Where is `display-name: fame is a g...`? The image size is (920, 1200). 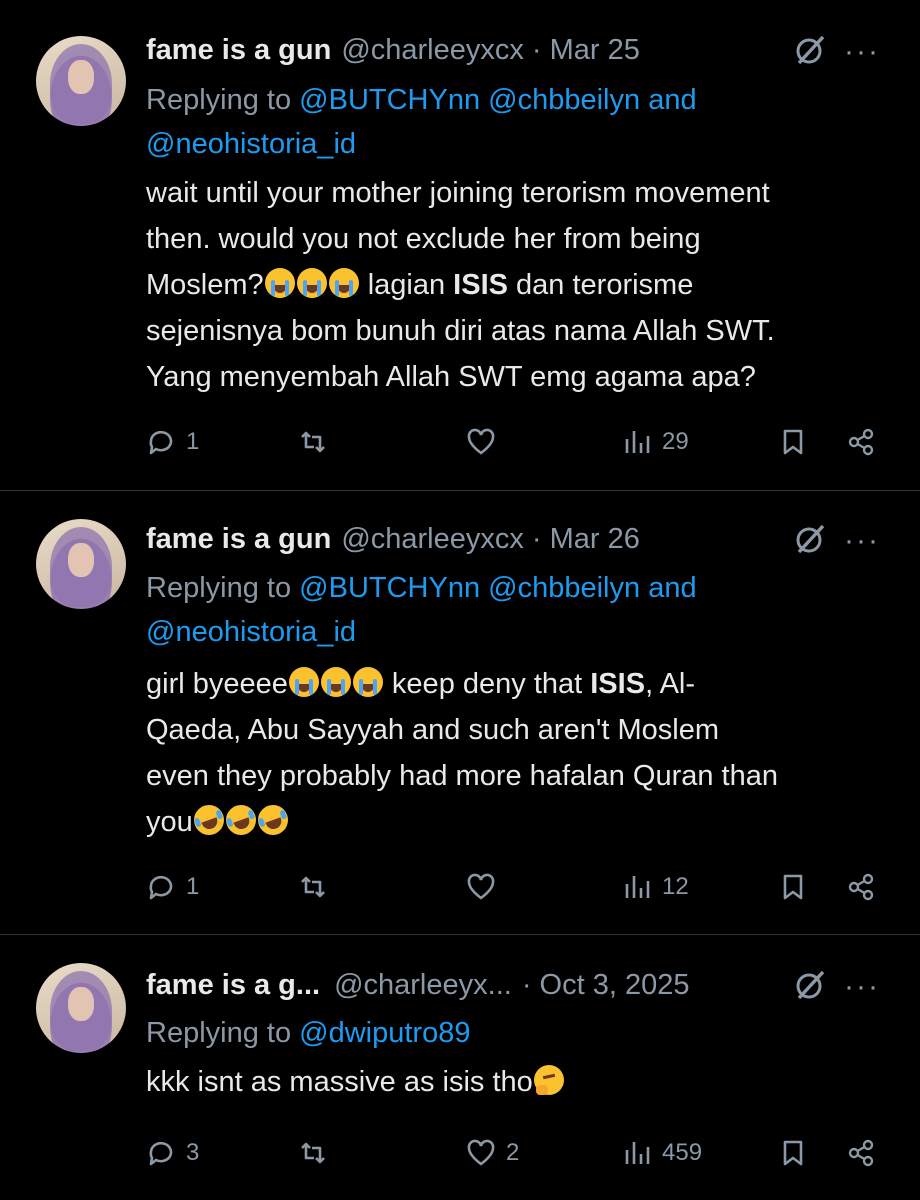
display-name: fame is a g... is located at coordinates (233, 985).